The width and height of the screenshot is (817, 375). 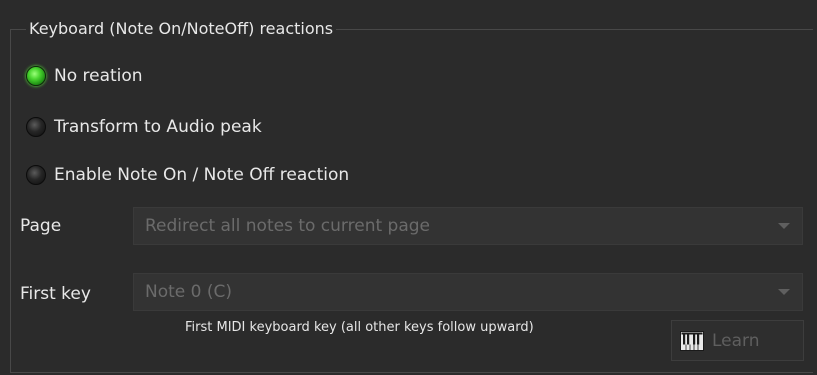 What do you see at coordinates (189, 292) in the screenshot?
I see `first-key-select-value: Note 0 (C)` at bounding box center [189, 292].